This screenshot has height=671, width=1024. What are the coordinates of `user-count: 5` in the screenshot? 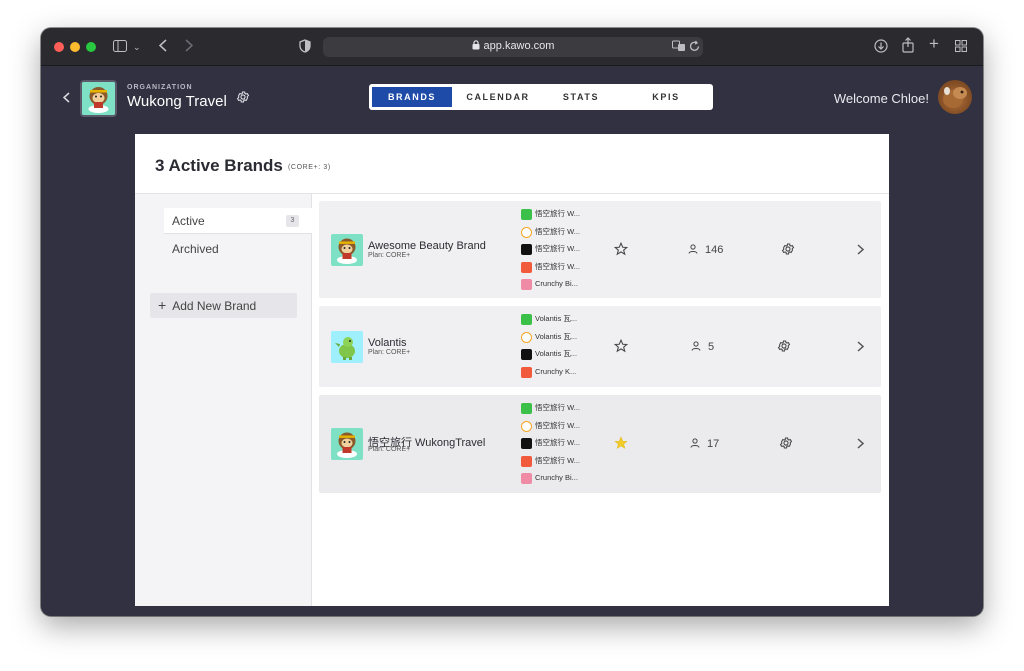 It's located at (702, 346).